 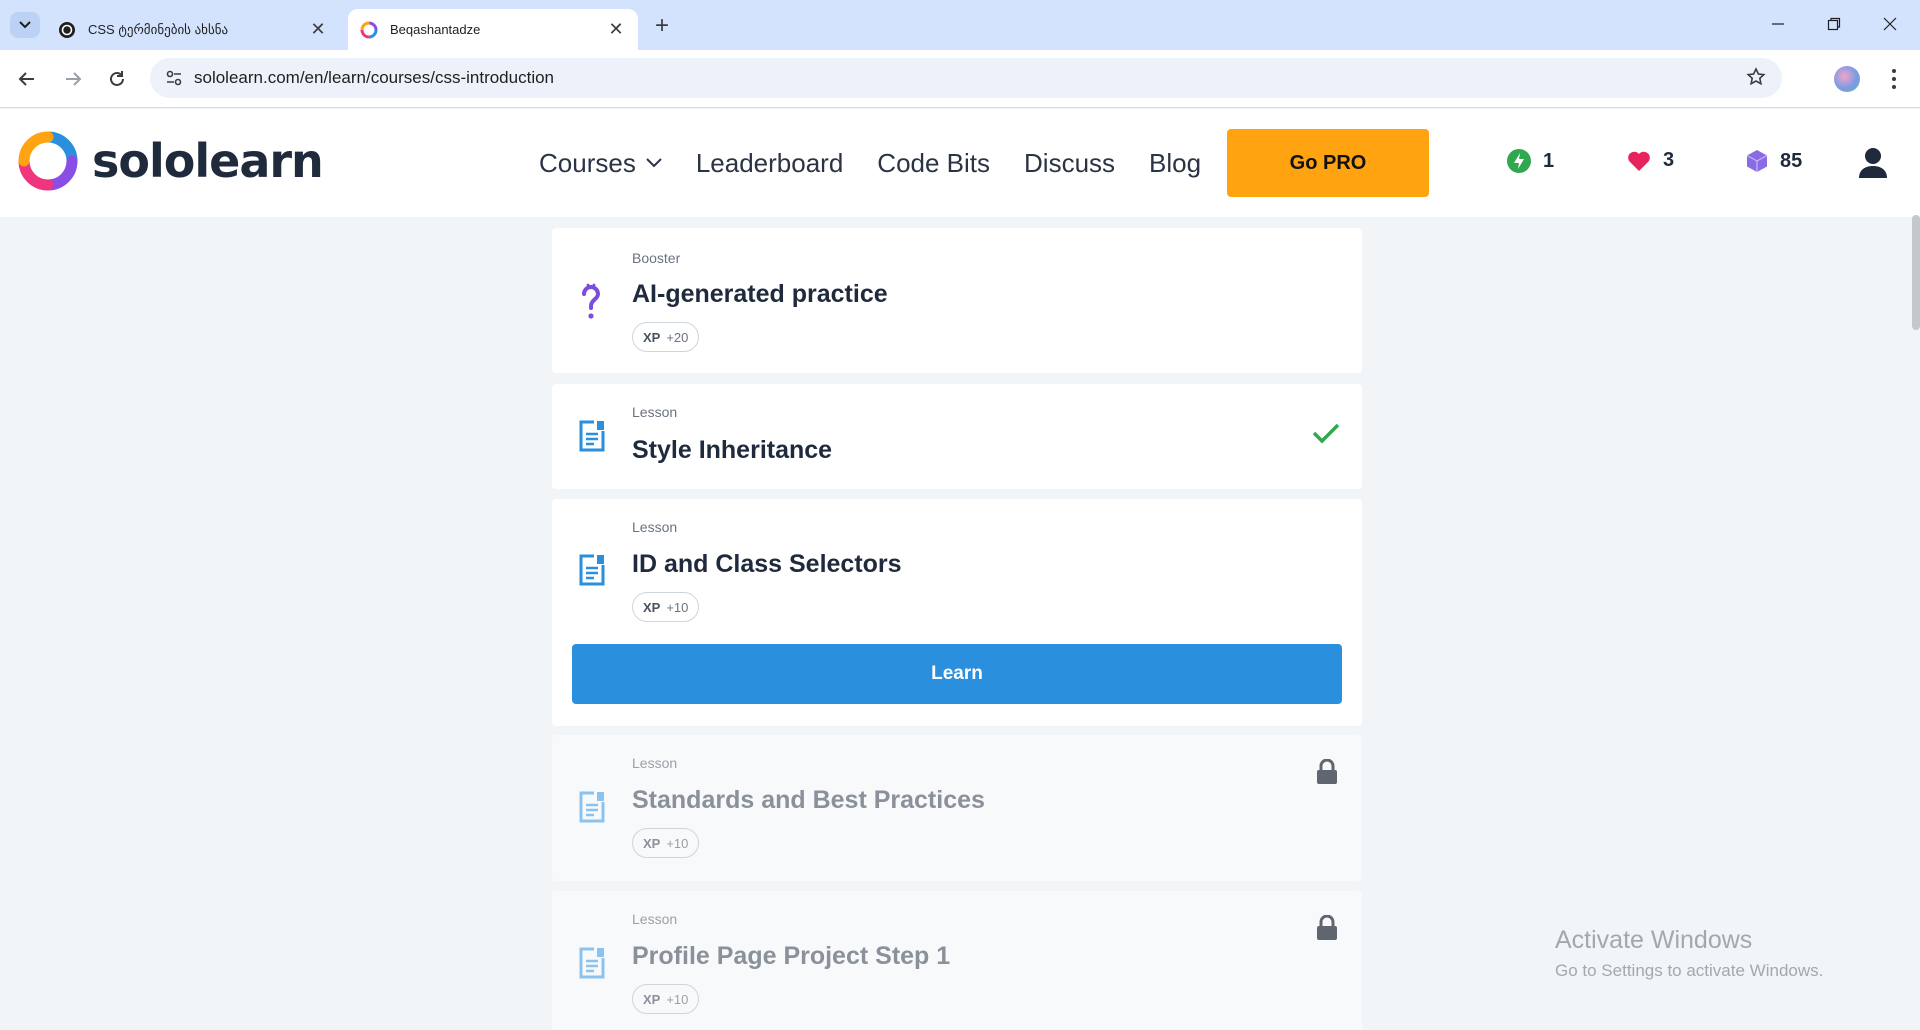 I want to click on card-title: AI-generated practice, so click(x=760, y=294).